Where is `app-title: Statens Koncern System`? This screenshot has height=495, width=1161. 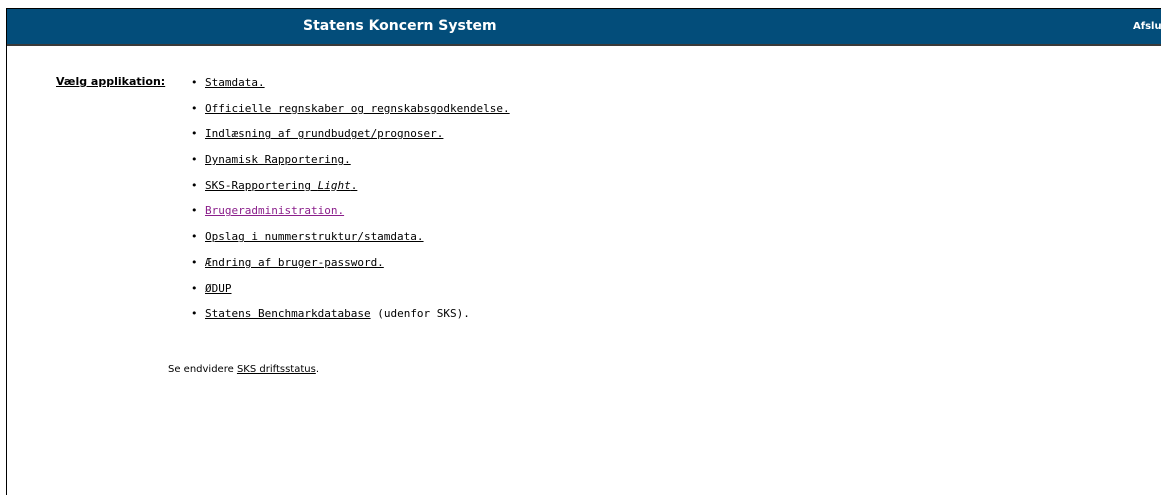 app-title: Statens Koncern System is located at coordinates (400, 26).